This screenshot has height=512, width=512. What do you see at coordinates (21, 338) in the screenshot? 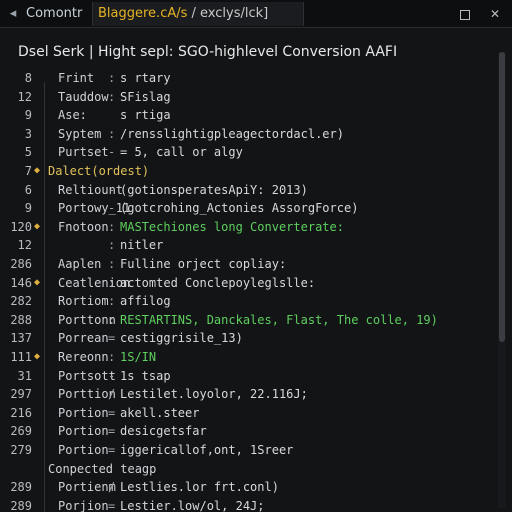
I see `line-number: 137` at bounding box center [21, 338].